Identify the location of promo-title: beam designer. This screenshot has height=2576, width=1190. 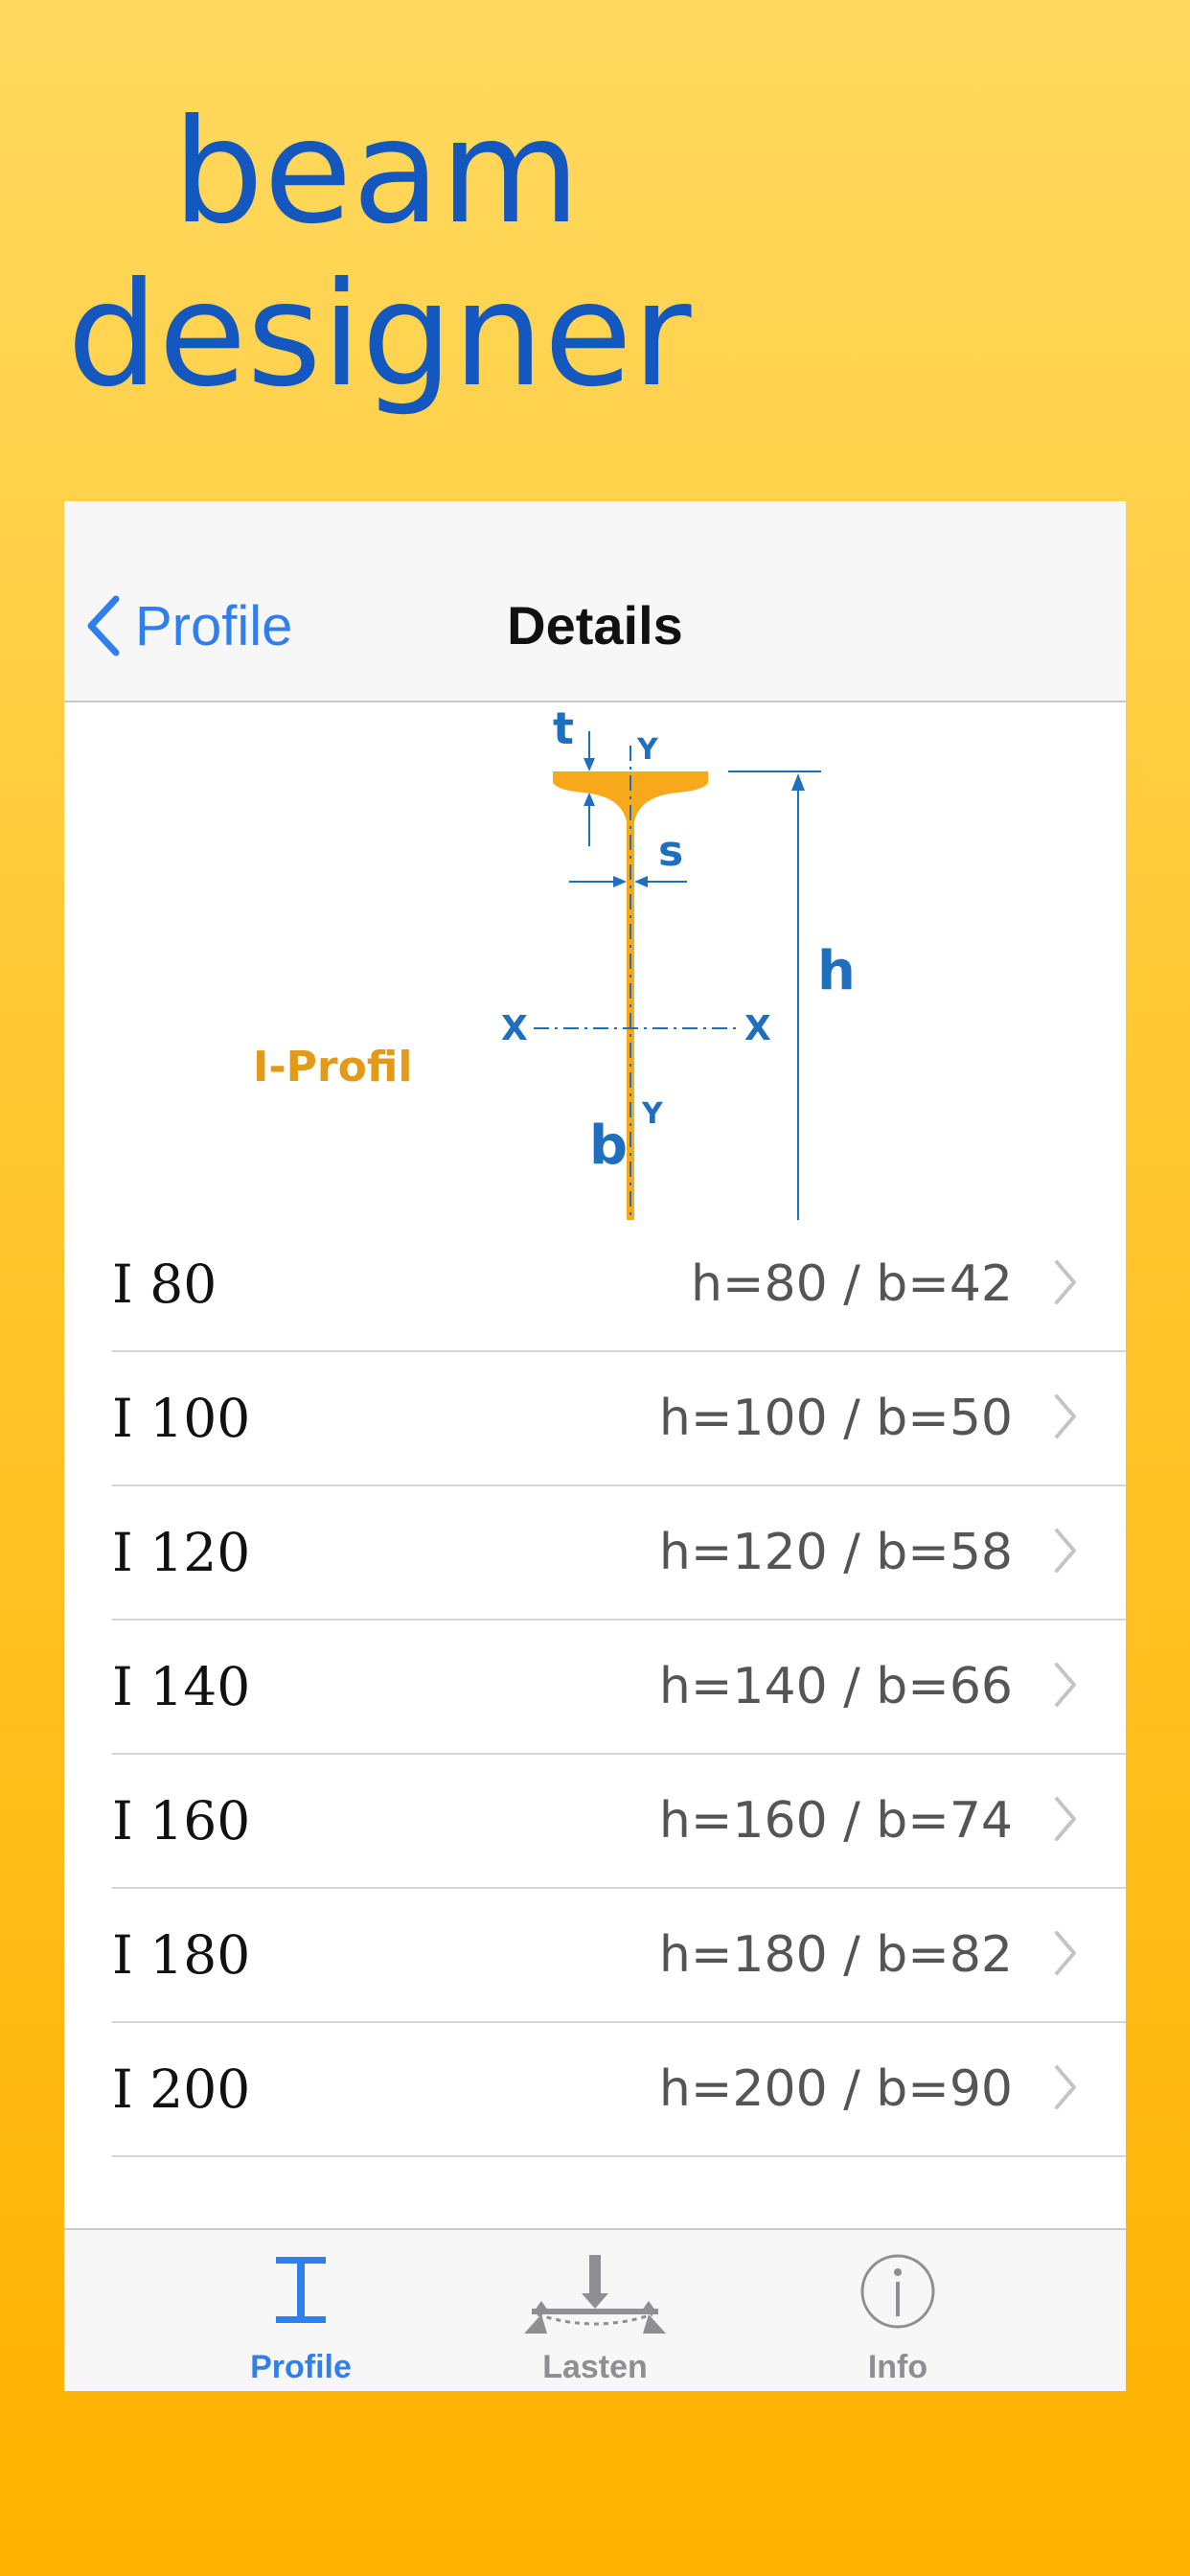
(380, 254).